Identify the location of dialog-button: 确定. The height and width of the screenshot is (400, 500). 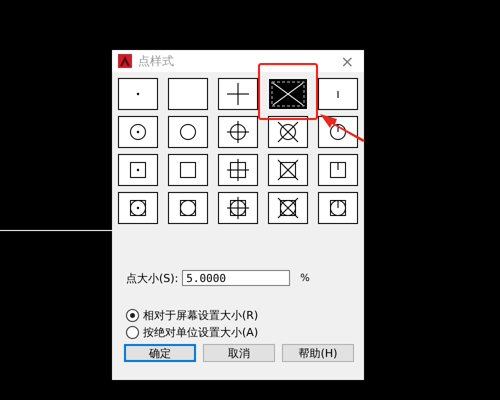
(160, 353).